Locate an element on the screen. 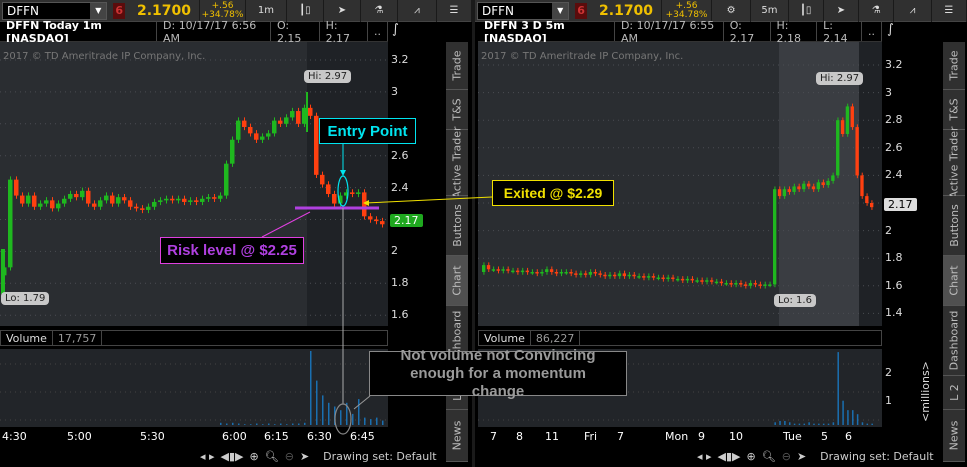  tab-label: Chart is located at coordinates (457, 280).